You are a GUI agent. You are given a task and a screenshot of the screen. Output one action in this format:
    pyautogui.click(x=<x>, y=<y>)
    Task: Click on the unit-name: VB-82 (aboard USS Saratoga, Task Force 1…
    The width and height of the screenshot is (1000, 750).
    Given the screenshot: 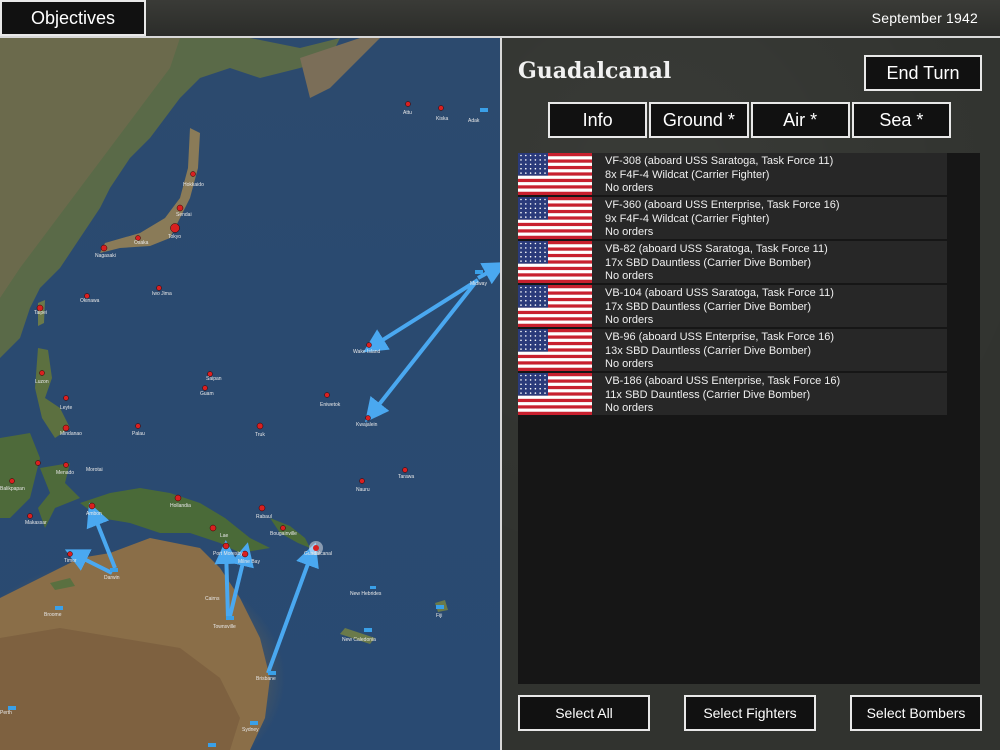 What is the action you would take?
    pyautogui.click(x=716, y=249)
    